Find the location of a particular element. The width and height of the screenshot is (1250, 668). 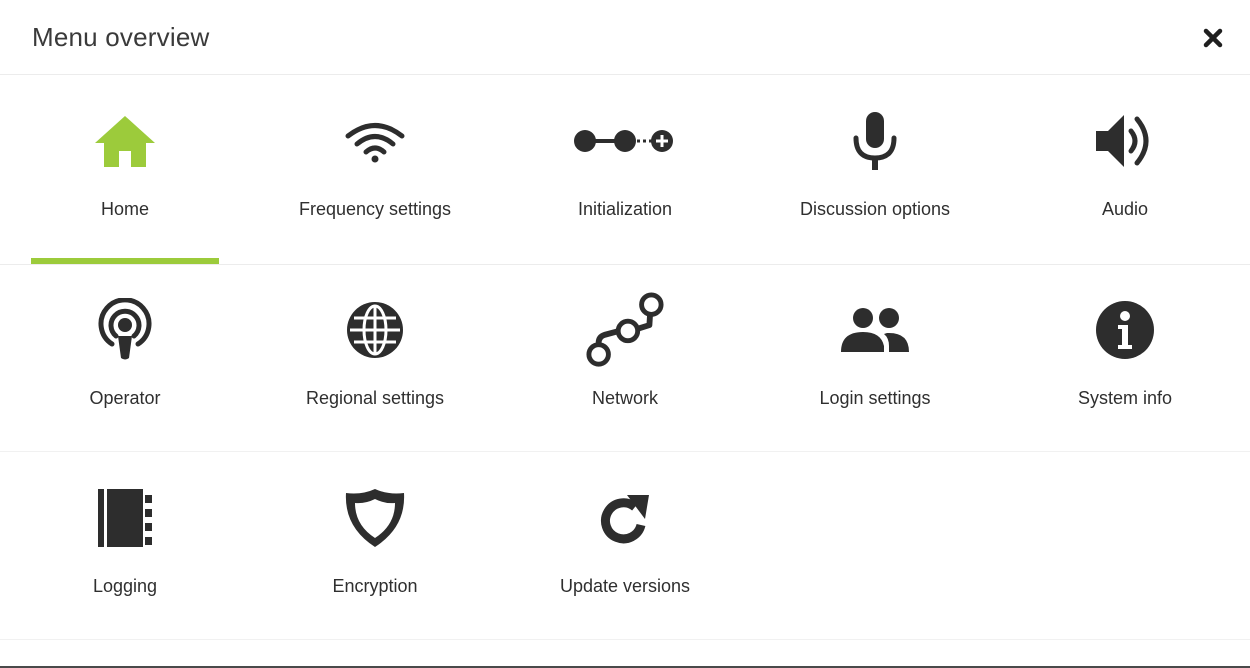

info-icon is located at coordinates (1125, 330).